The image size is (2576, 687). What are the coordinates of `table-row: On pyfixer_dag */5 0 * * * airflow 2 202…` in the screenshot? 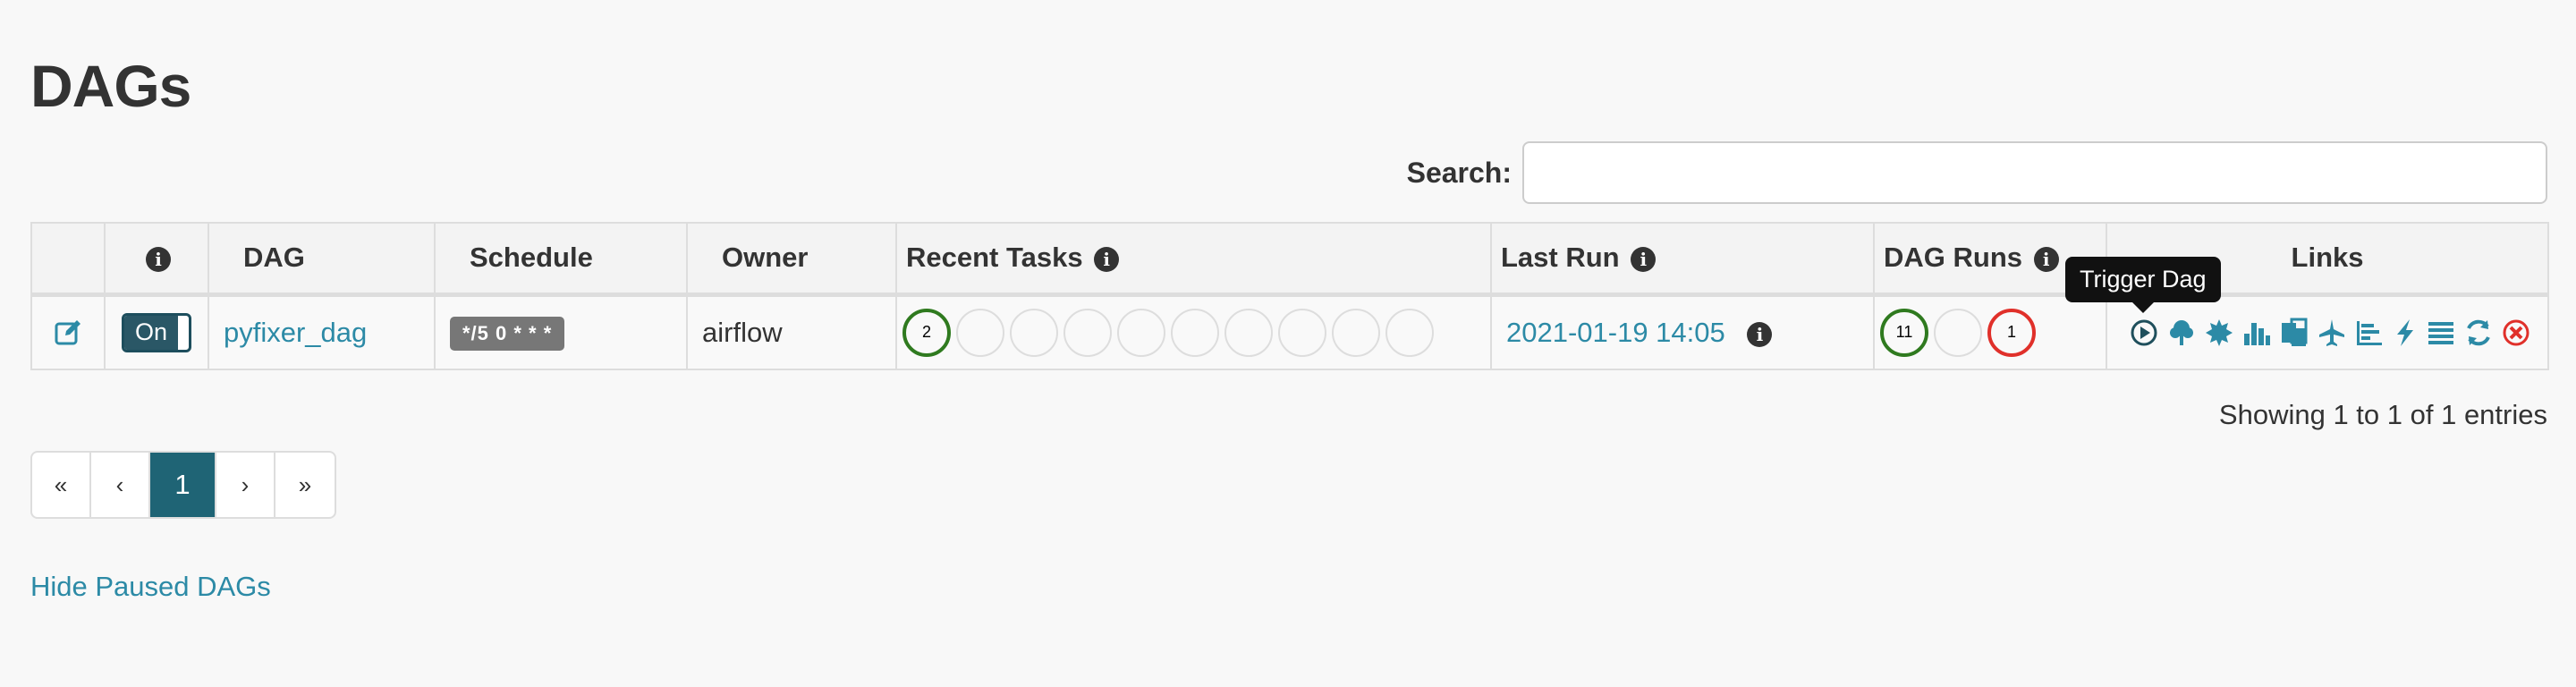 It's located at (1289, 331).